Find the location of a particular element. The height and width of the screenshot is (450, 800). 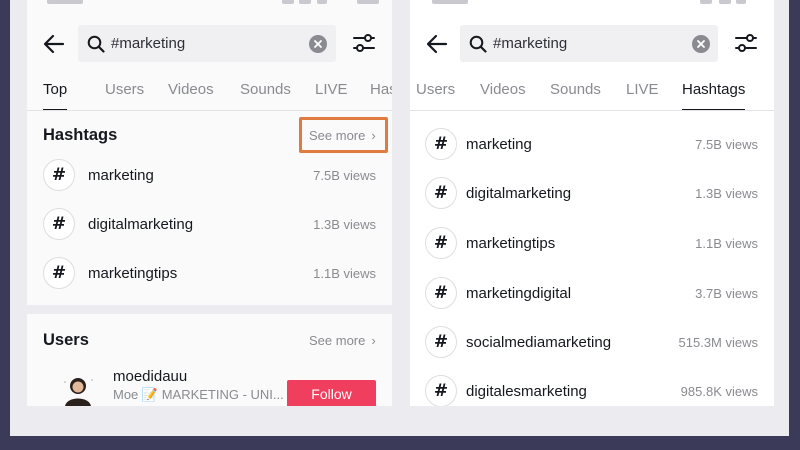

see-more-label: See more is located at coordinates (337, 340).